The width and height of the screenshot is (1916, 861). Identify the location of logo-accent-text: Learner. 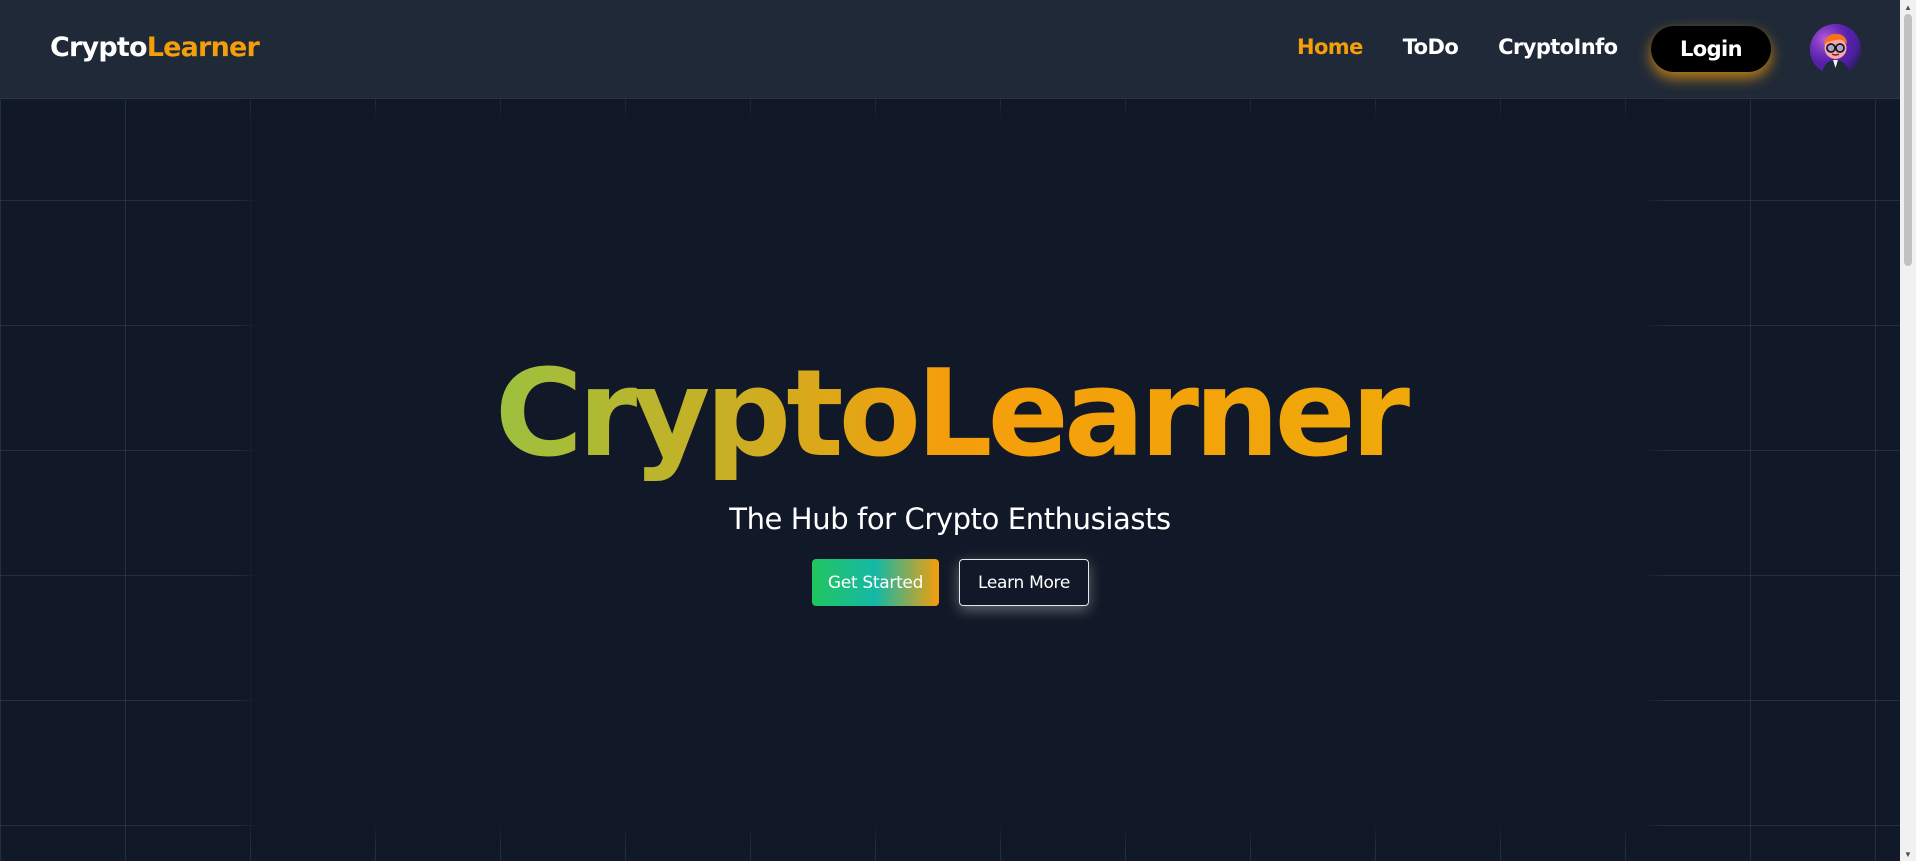
(203, 47).